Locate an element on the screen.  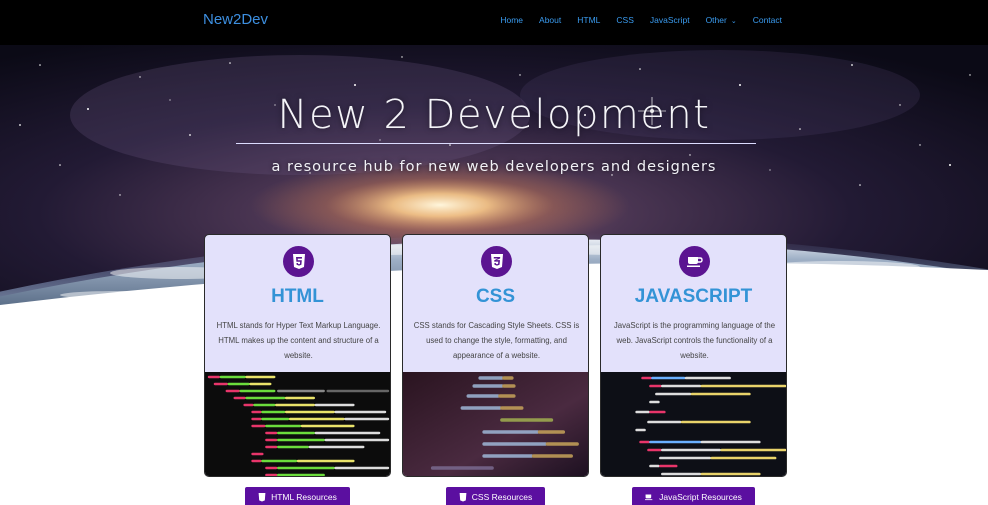
nav-link-javascript: JavaScript is located at coordinates (670, 20).